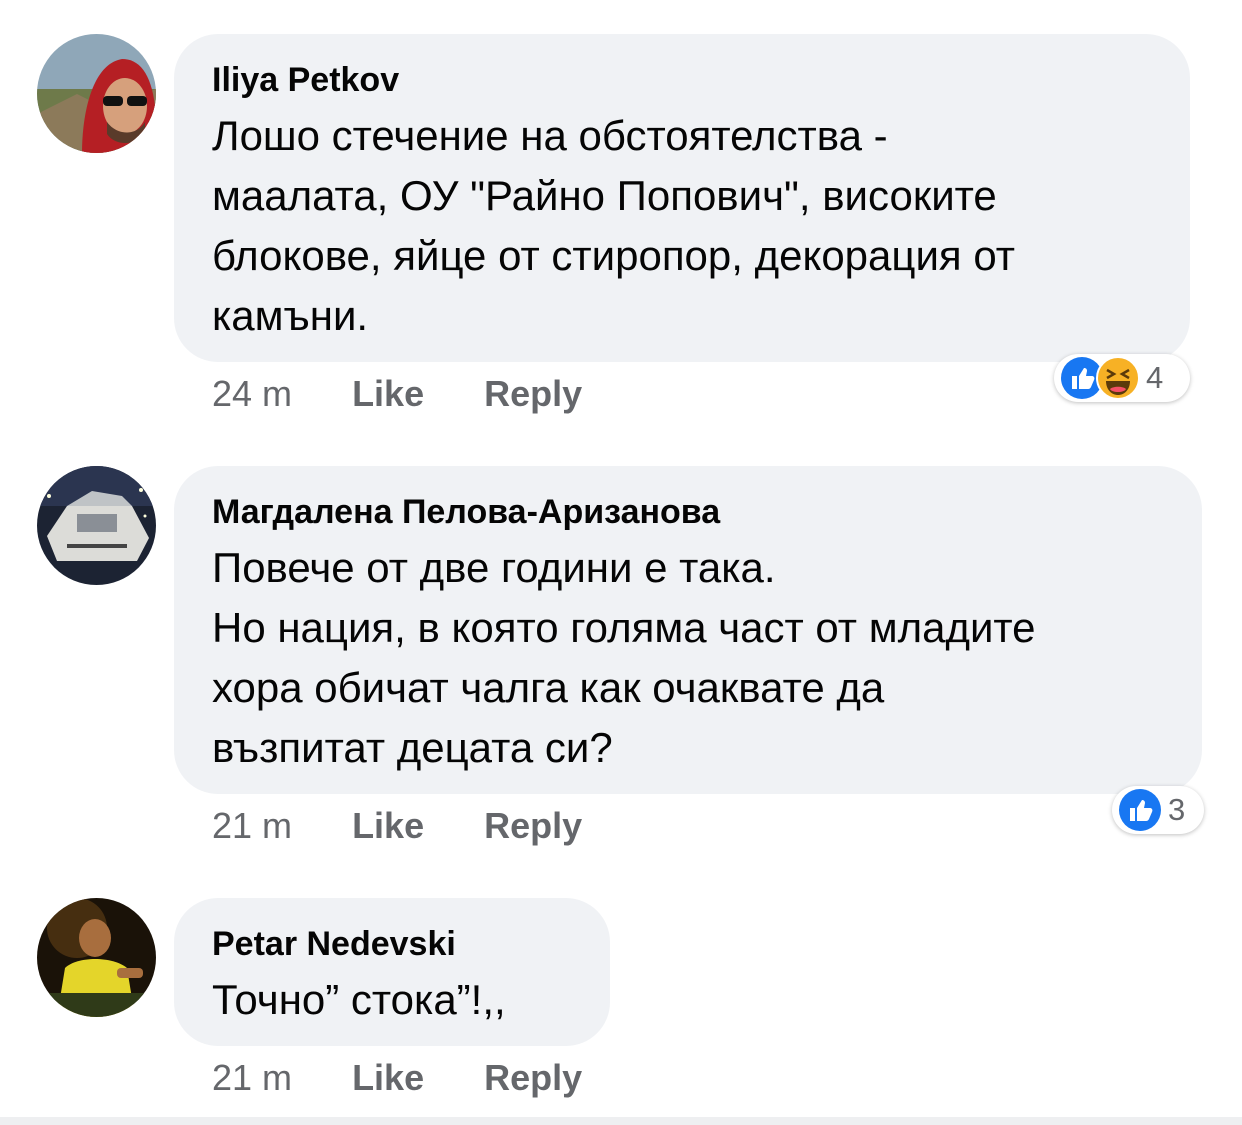 Image resolution: width=1242 pixels, height=1125 pixels. Describe the element at coordinates (682, 80) in the screenshot. I see `comment-author: Iliya Petkov` at that location.